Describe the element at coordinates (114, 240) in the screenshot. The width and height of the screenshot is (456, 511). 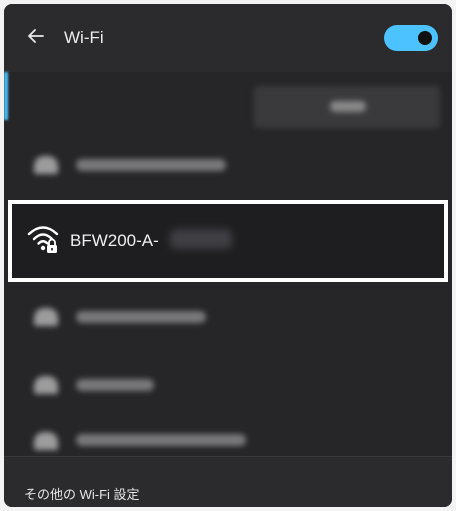
I see `network-ssid: BFW200-A-` at that location.